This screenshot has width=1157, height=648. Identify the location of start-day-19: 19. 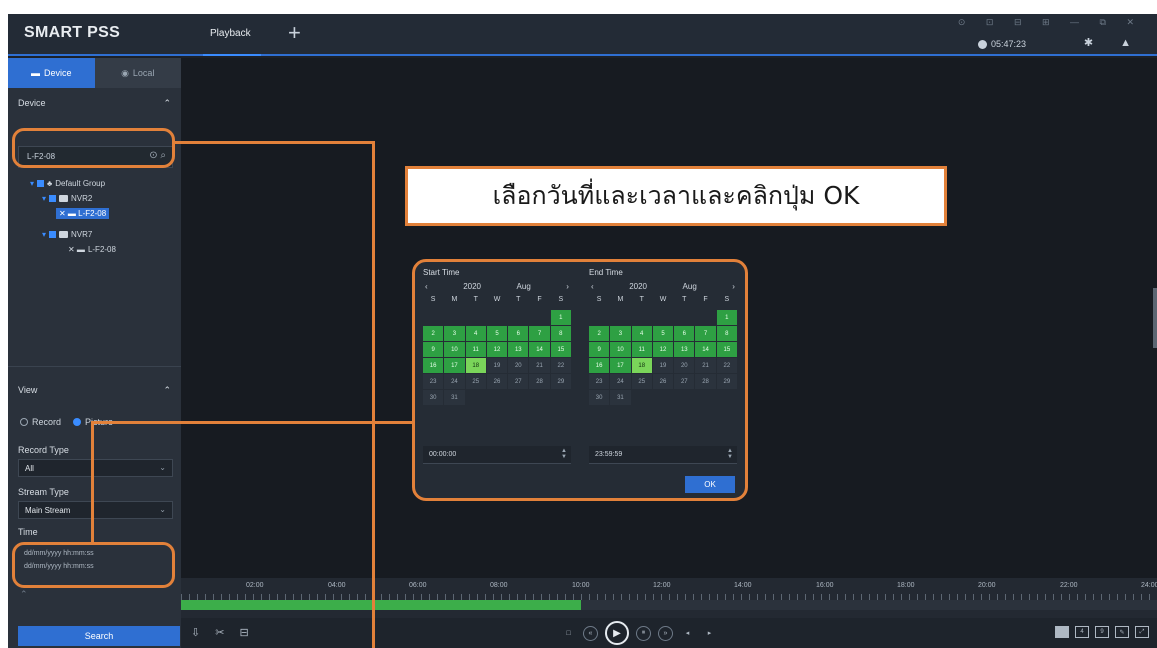
(497, 365).